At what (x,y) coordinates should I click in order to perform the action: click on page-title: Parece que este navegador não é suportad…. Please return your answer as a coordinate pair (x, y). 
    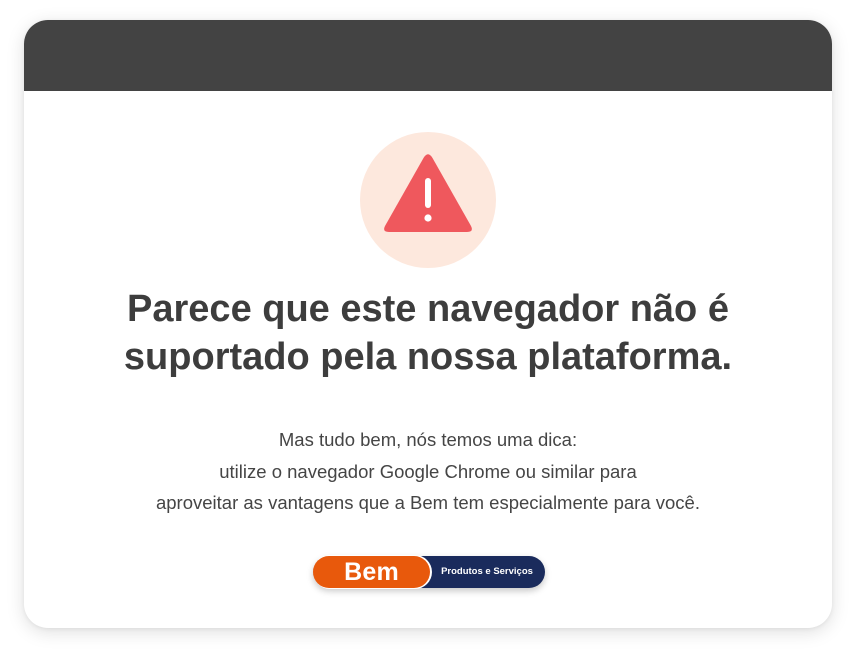
    Looking at the image, I should click on (428, 333).